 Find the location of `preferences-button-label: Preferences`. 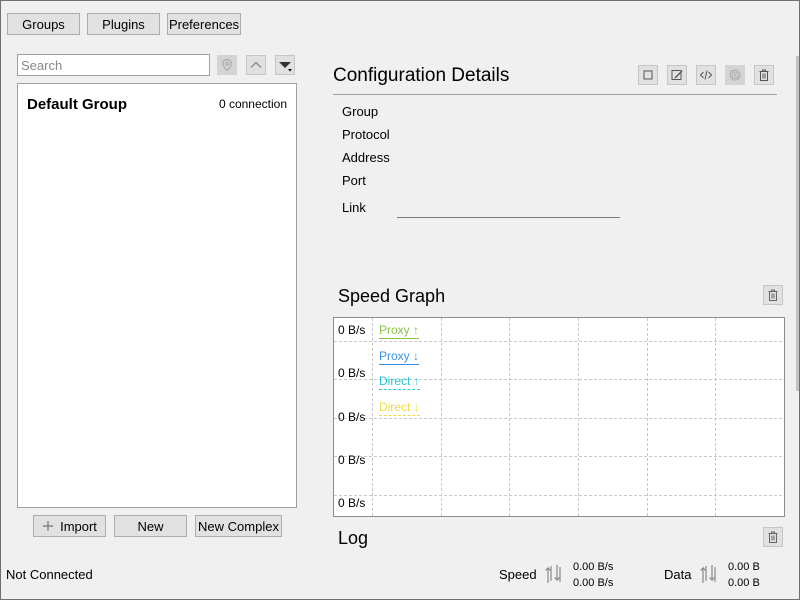

preferences-button-label: Preferences is located at coordinates (204, 24).